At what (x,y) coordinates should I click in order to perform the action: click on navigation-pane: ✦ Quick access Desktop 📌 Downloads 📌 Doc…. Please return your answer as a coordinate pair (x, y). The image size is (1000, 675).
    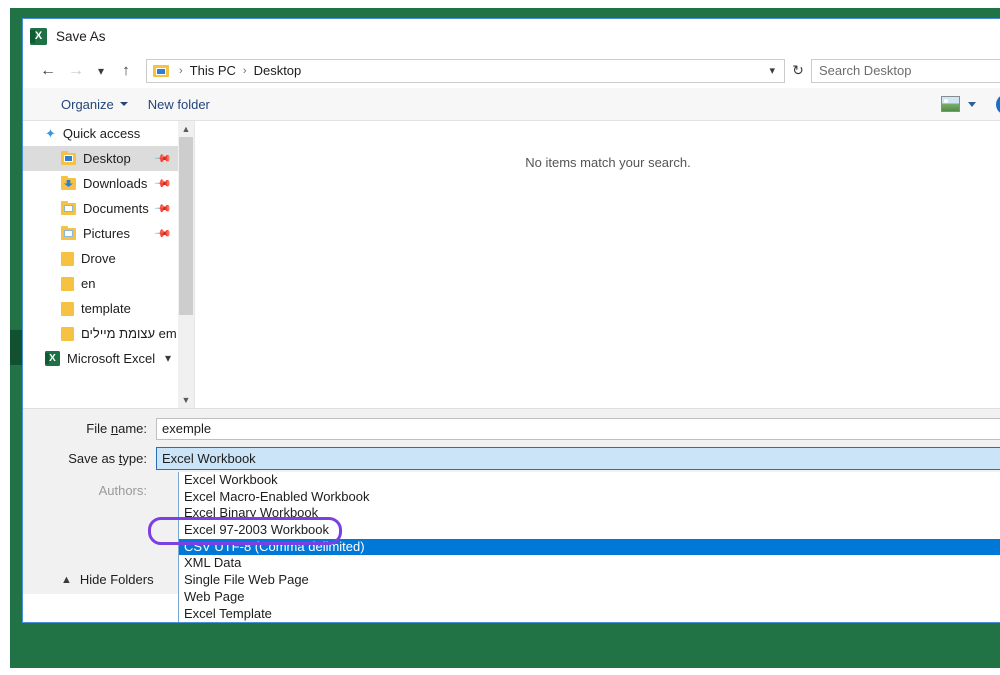
    Looking at the image, I should click on (100, 264).